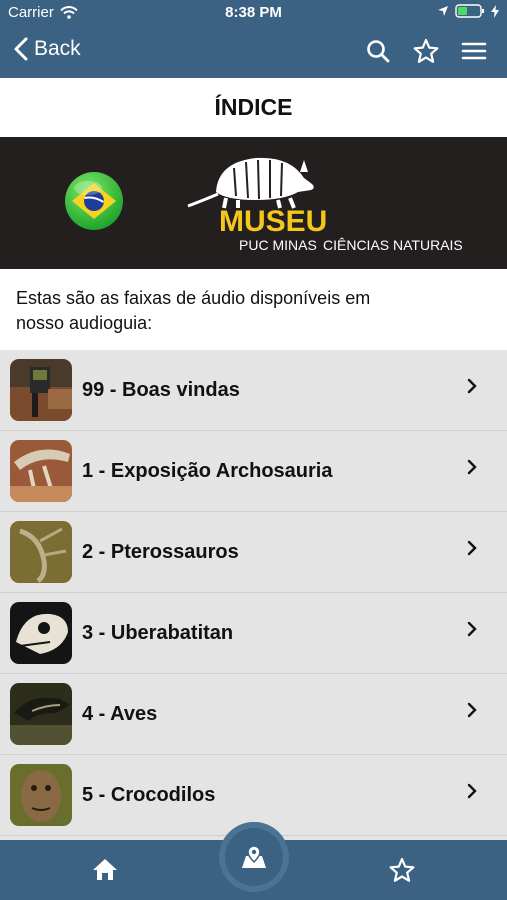 The image size is (507, 900). What do you see at coordinates (41, 390) in the screenshot?
I see `thumbnail-welcome-icon` at bounding box center [41, 390].